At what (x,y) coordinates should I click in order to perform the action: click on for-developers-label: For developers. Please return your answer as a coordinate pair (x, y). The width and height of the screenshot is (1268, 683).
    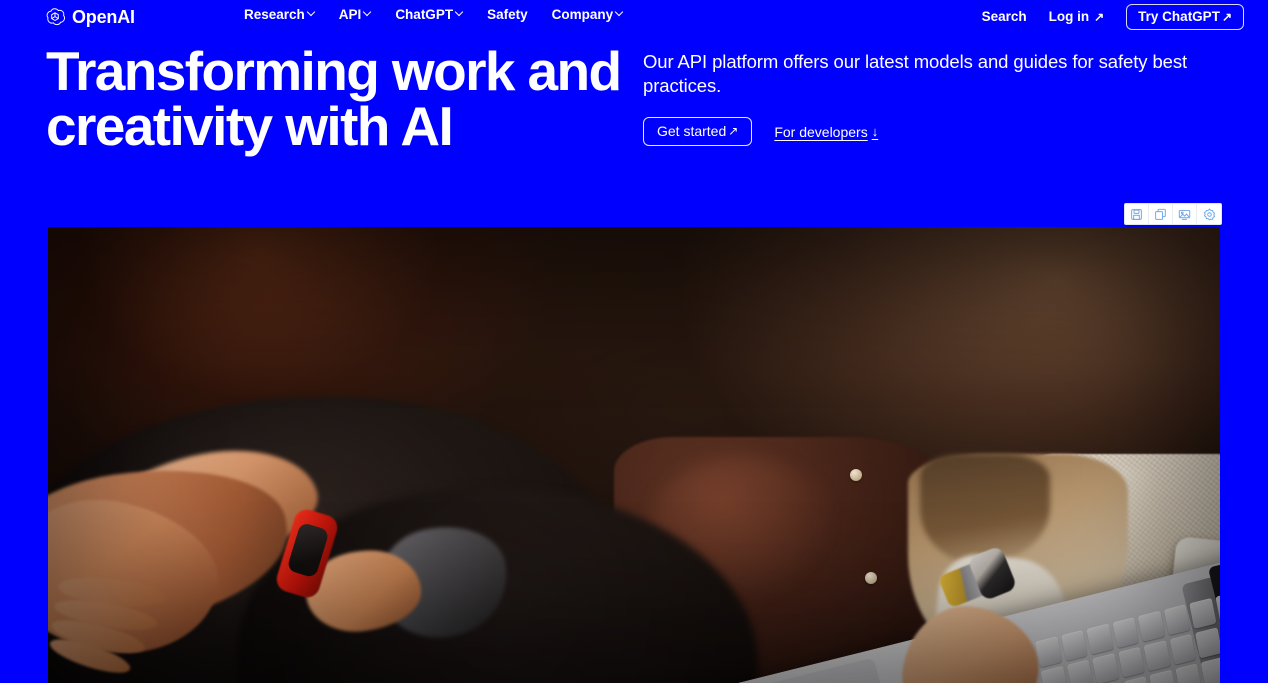
    Looking at the image, I should click on (821, 131).